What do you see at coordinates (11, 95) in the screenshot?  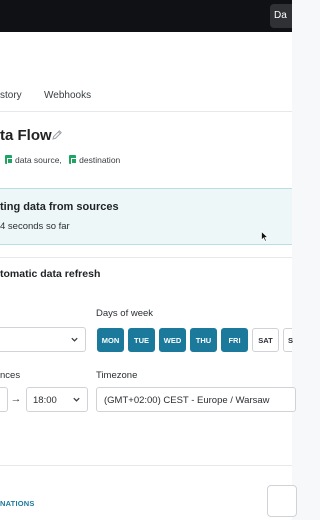 I see `tab-history: story` at bounding box center [11, 95].